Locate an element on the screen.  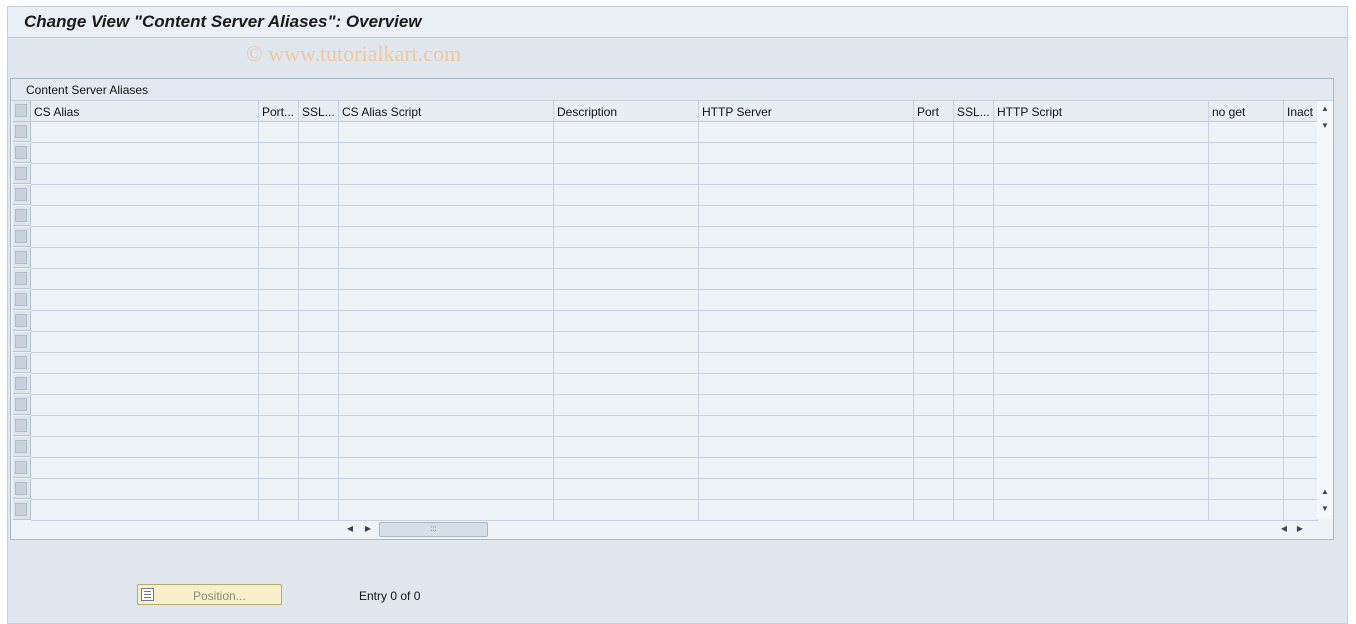
column-header: HTTP Script is located at coordinates (1101, 111).